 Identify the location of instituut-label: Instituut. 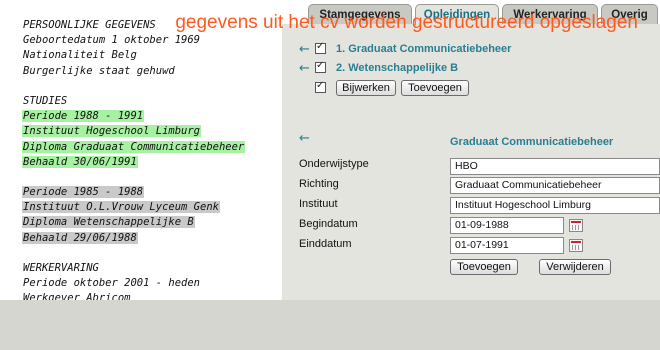
(318, 204).